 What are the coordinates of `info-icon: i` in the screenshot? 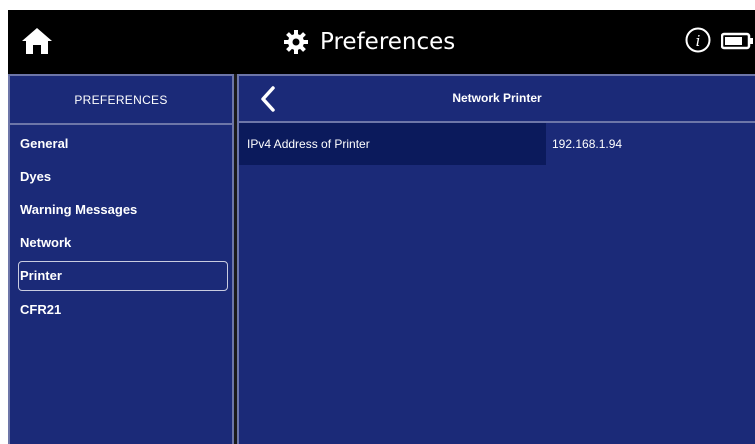 It's located at (698, 40).